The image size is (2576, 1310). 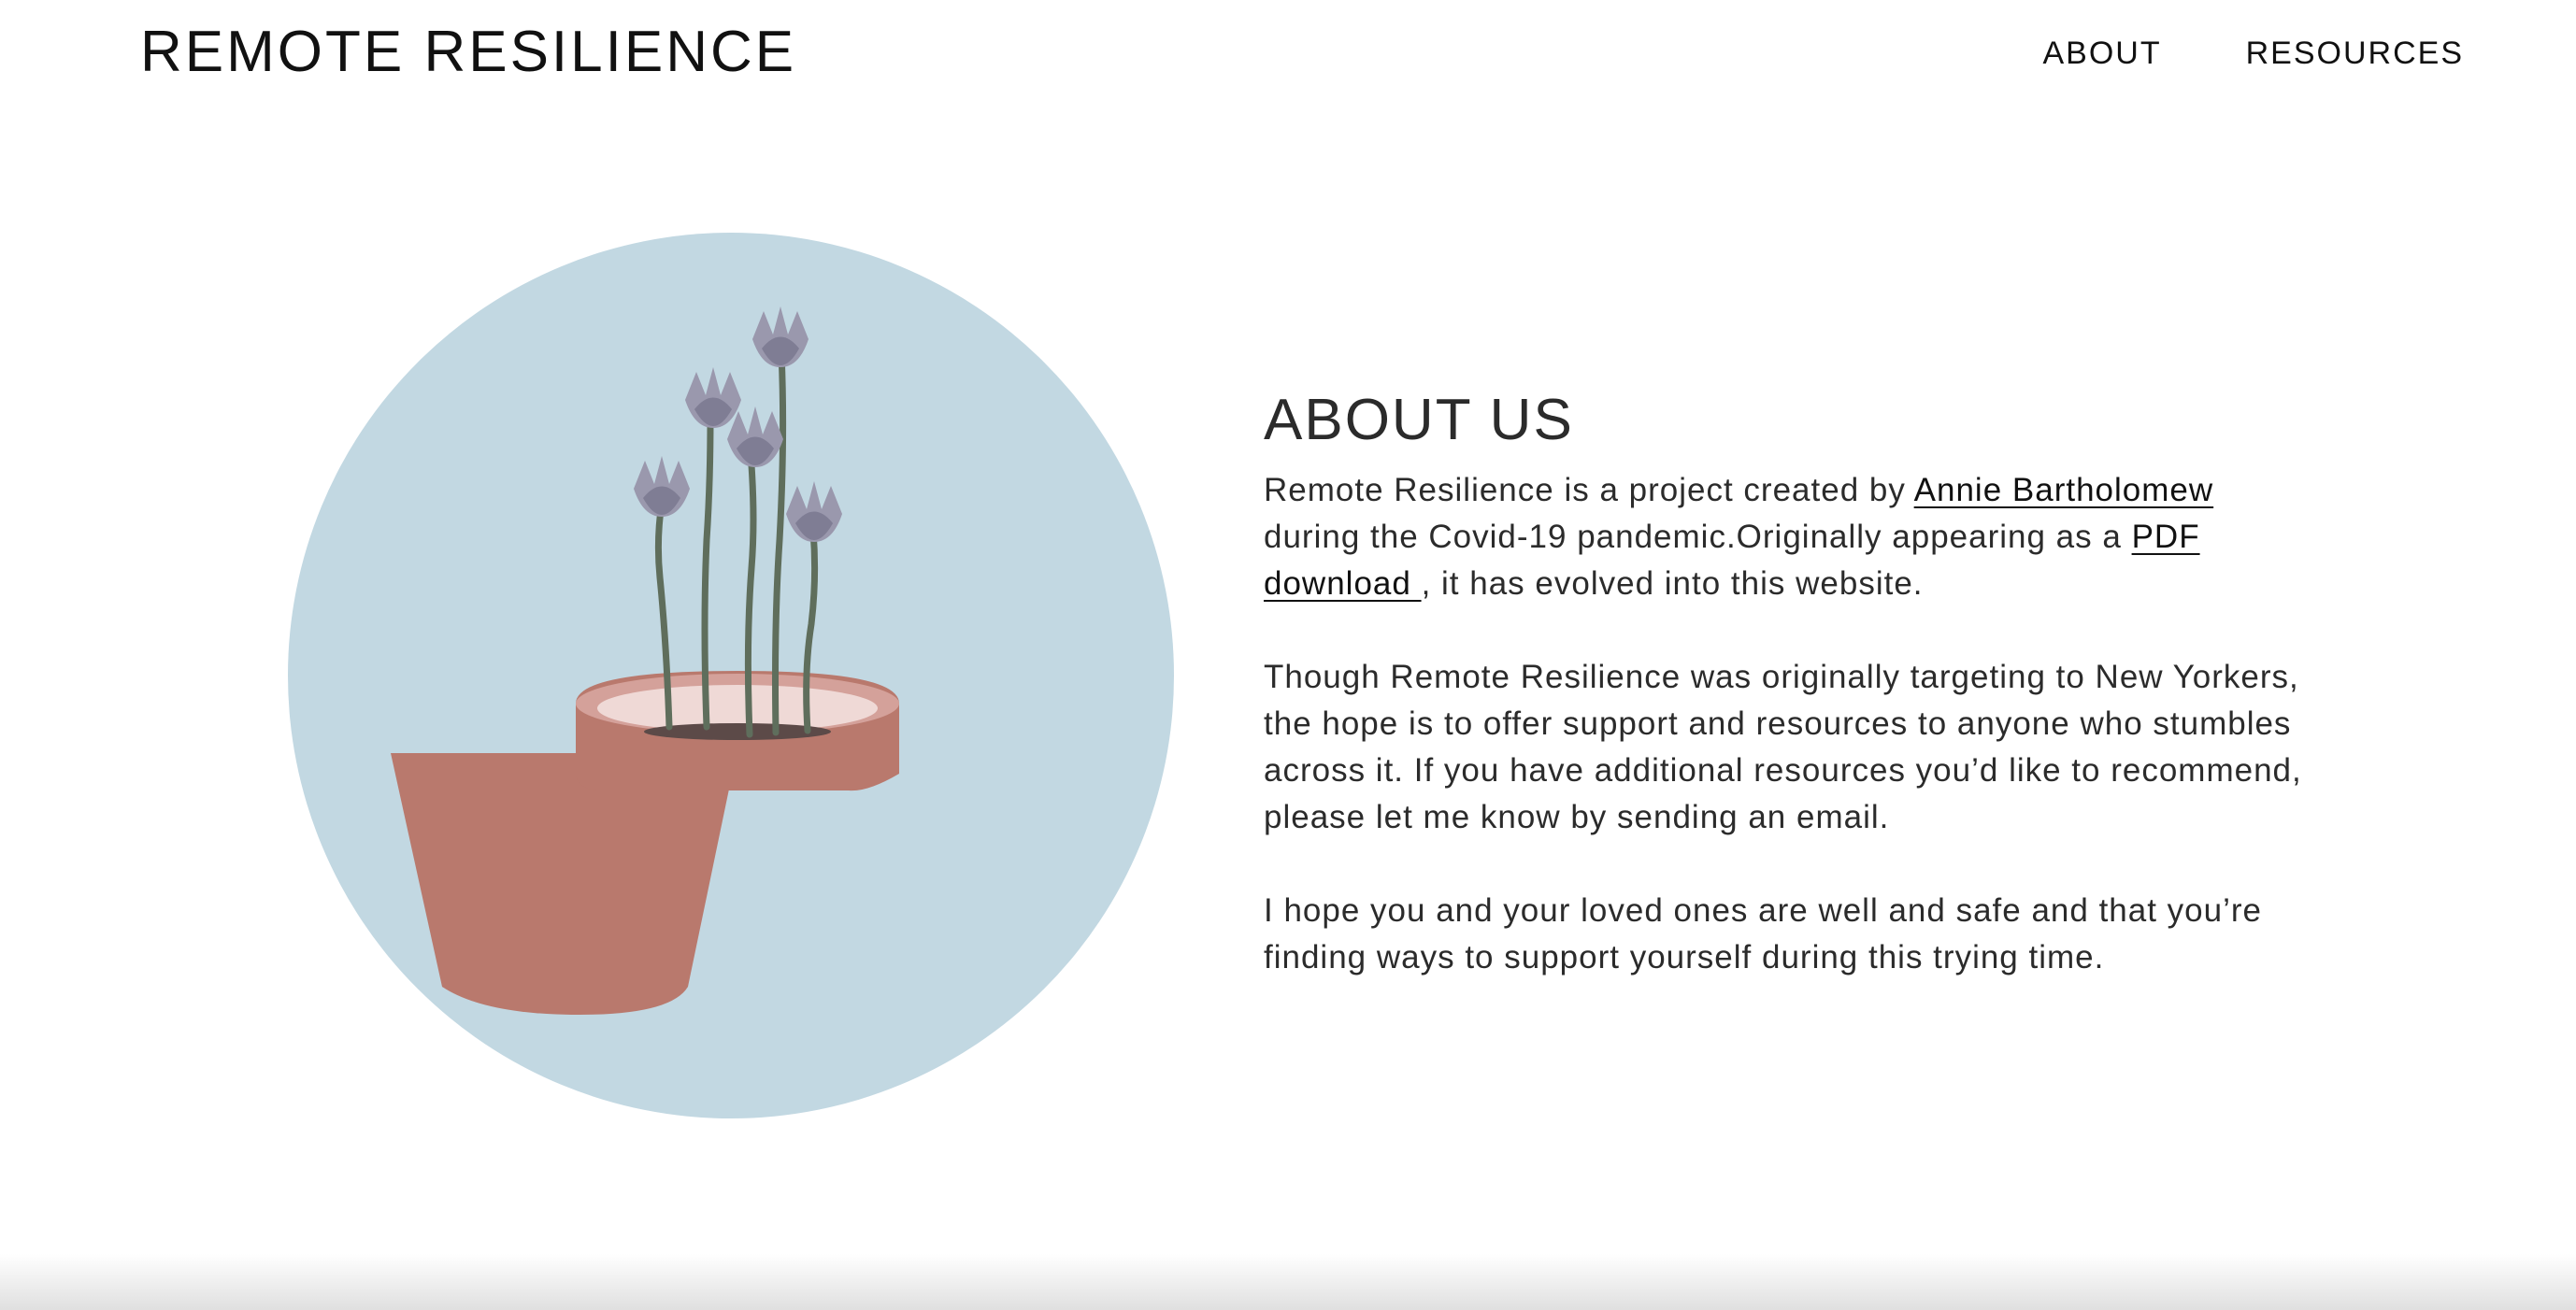 I want to click on author-link: Annie Bartholomew, so click(x=2064, y=490).